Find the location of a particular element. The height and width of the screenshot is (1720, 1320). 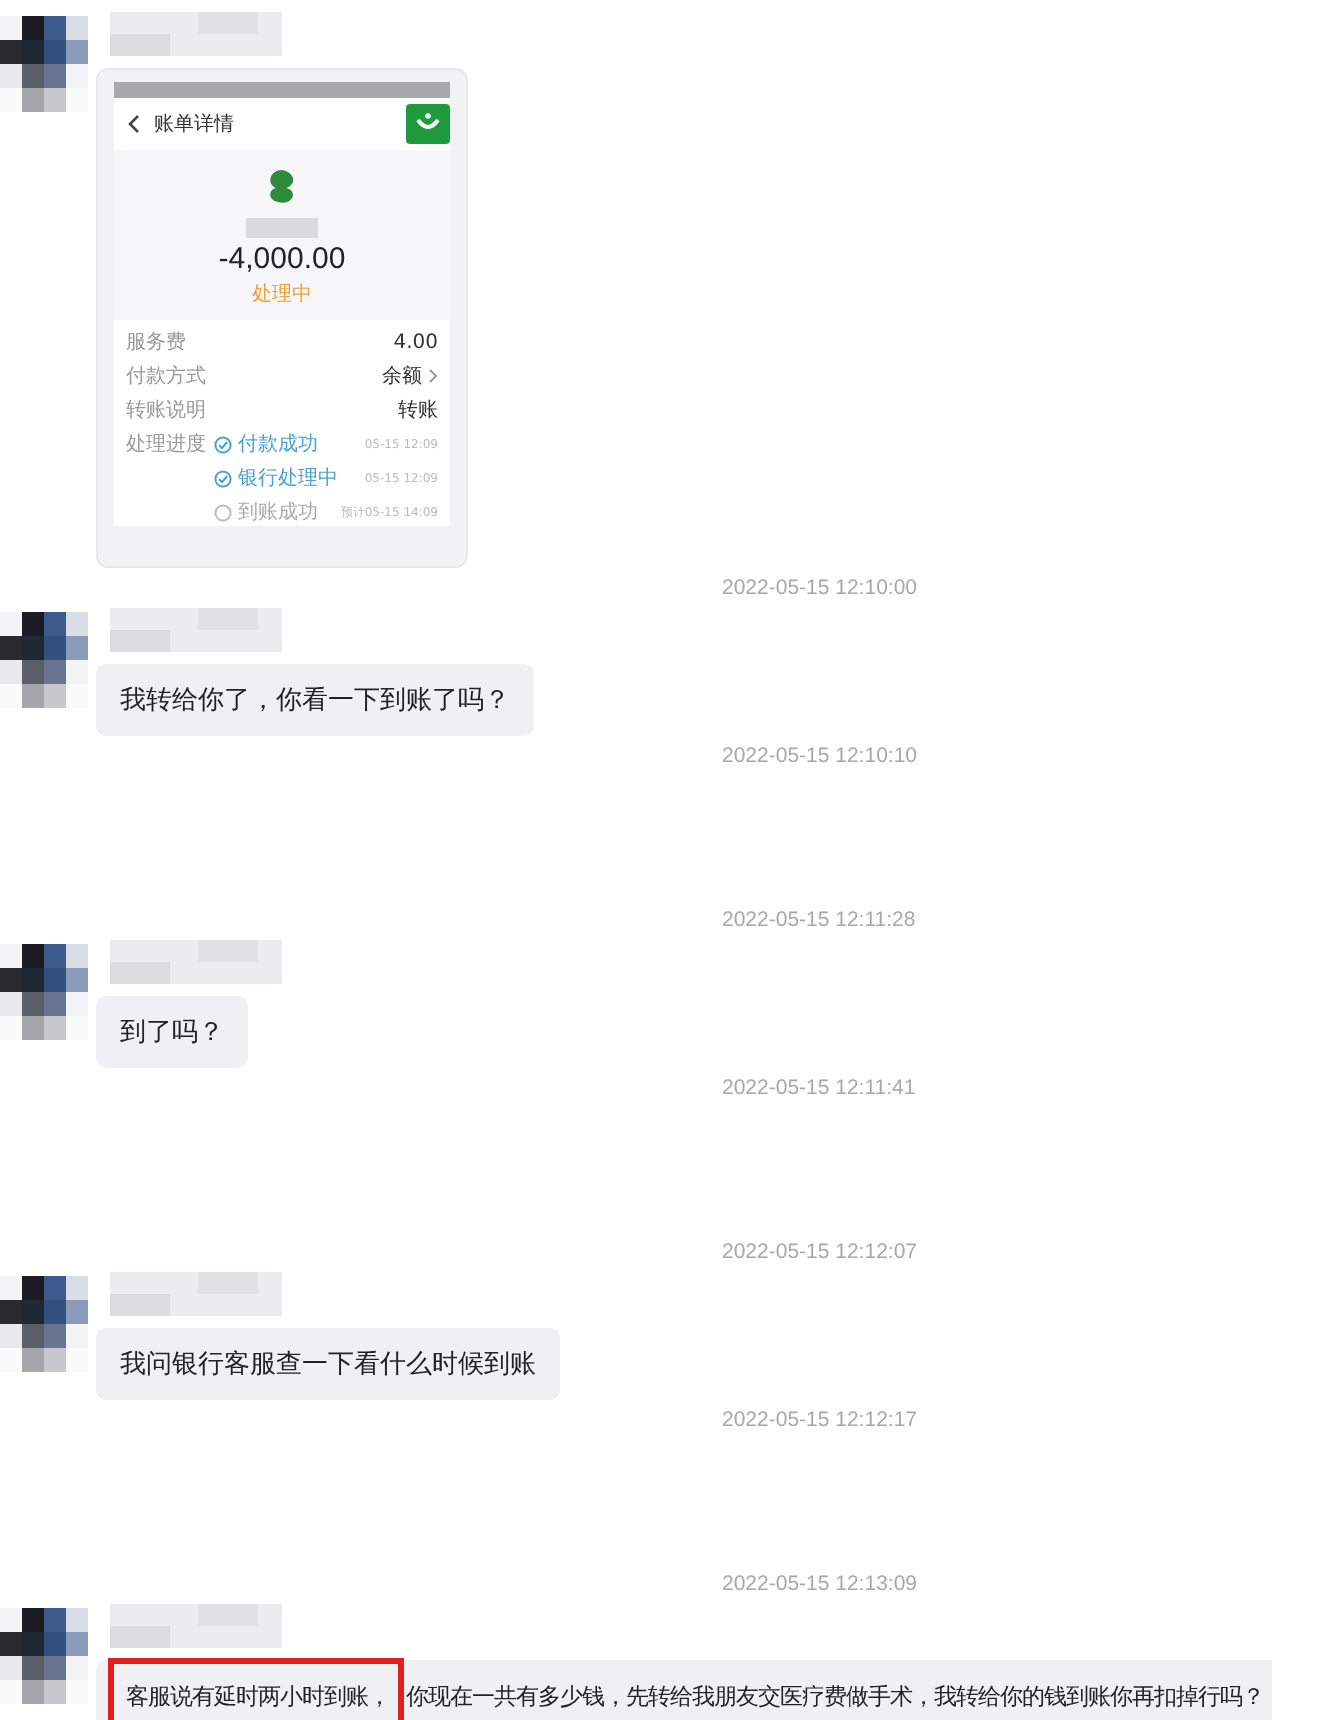

name-mosaic is located at coordinates (282, 228).